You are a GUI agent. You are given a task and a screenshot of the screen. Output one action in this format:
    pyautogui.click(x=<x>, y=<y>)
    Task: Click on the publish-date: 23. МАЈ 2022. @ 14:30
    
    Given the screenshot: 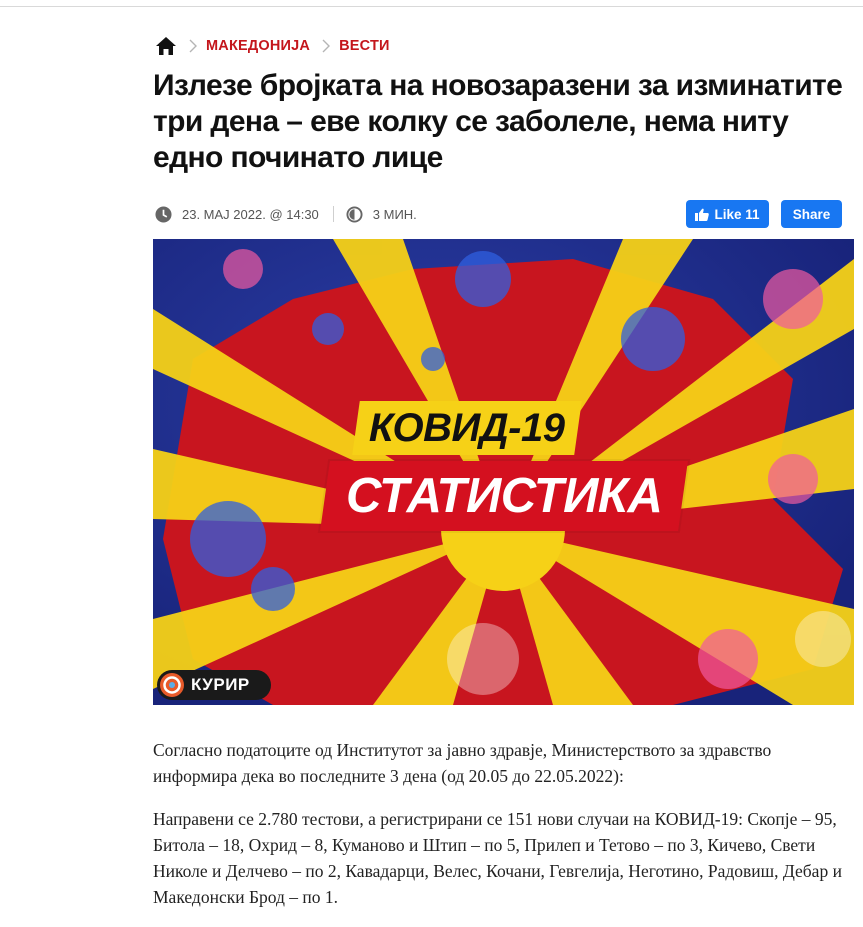 What is the action you would take?
    pyautogui.click(x=250, y=214)
    